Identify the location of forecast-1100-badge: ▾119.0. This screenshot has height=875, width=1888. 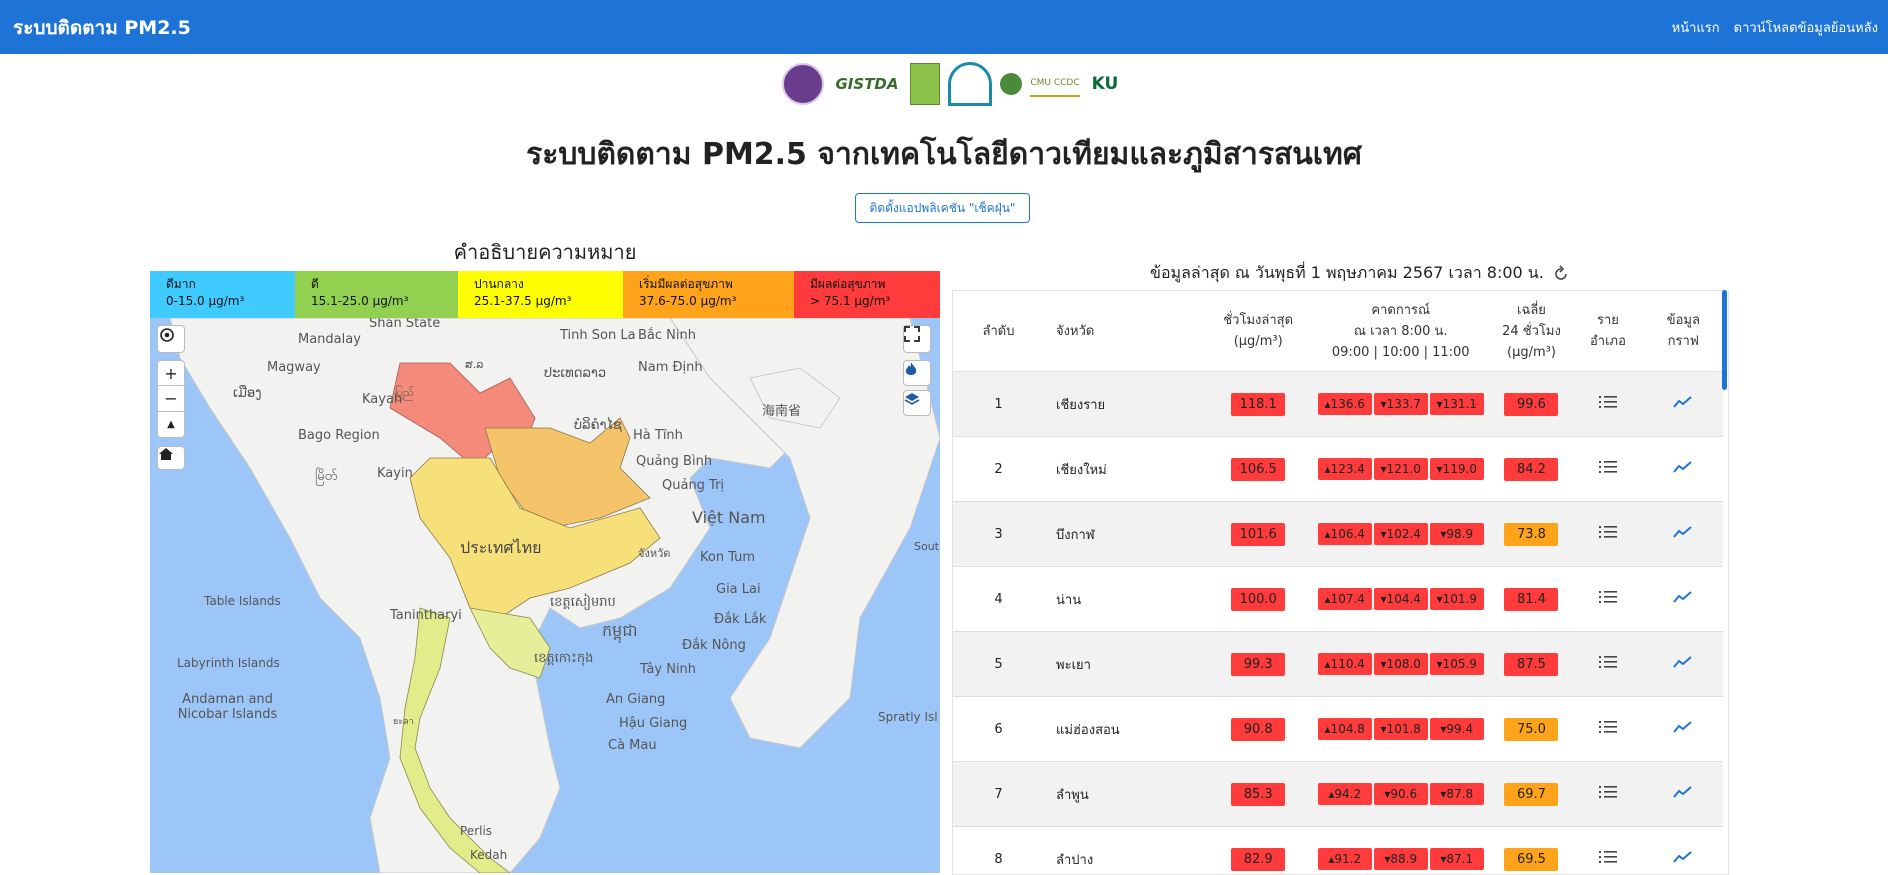
(1457, 469).